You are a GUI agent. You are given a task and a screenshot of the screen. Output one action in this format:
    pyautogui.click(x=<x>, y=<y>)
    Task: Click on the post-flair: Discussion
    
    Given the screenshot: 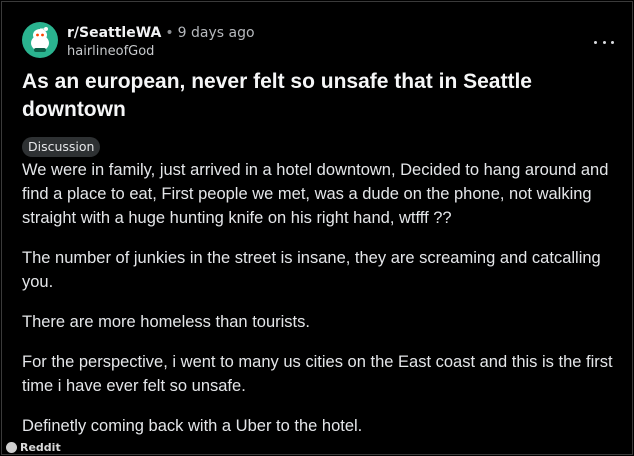 What is the action you would take?
    pyautogui.click(x=61, y=147)
    